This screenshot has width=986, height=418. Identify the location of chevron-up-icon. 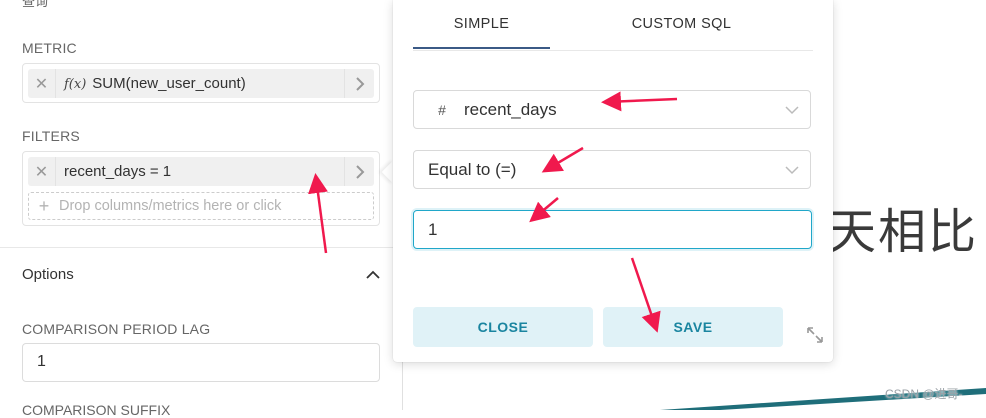
(373, 275).